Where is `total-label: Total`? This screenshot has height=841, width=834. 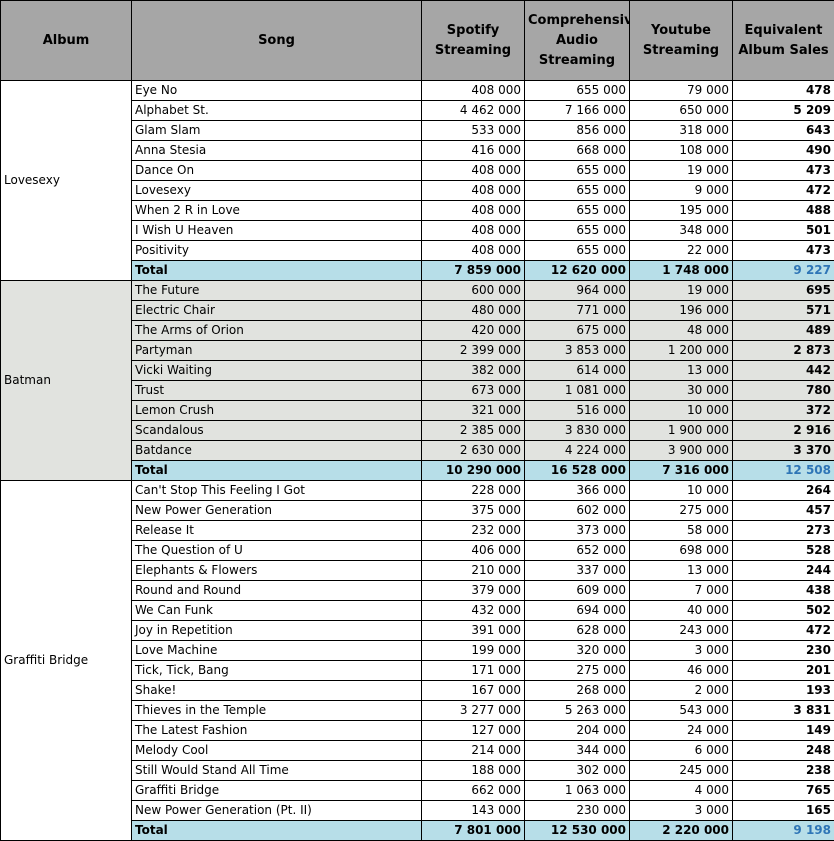
total-label: Total is located at coordinates (276, 470).